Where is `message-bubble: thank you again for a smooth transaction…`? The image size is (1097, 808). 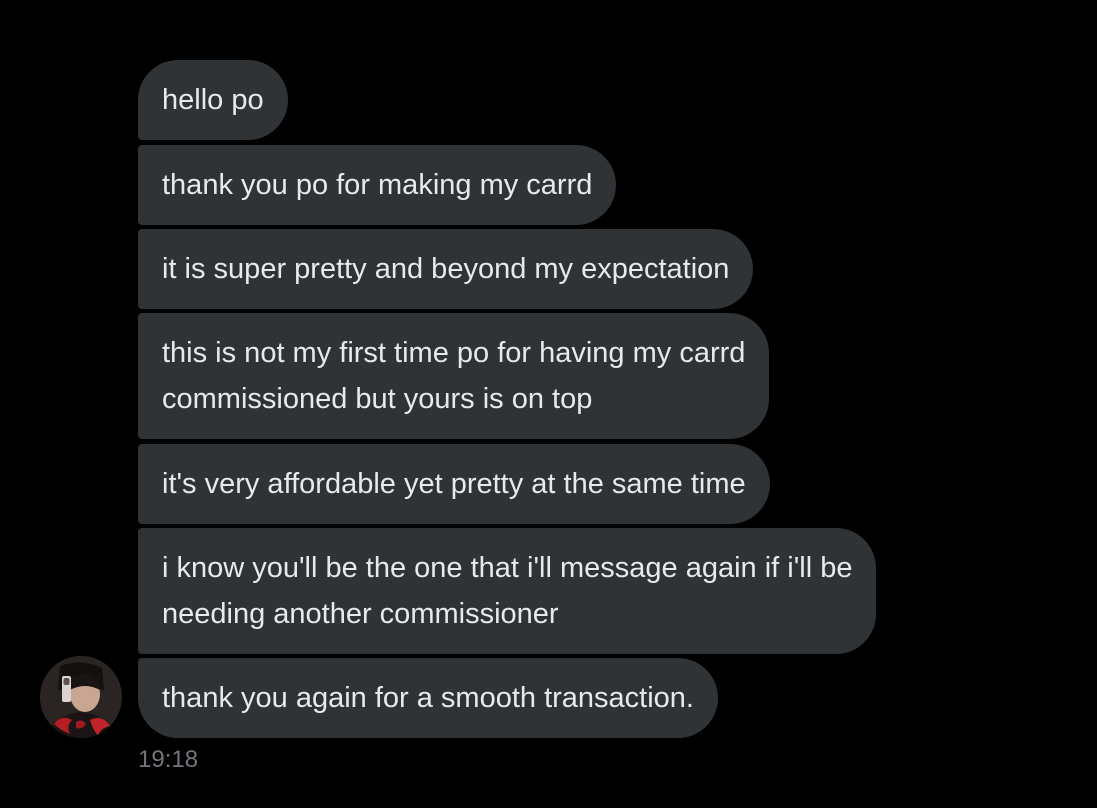 message-bubble: thank you again for a smooth transaction… is located at coordinates (428, 698).